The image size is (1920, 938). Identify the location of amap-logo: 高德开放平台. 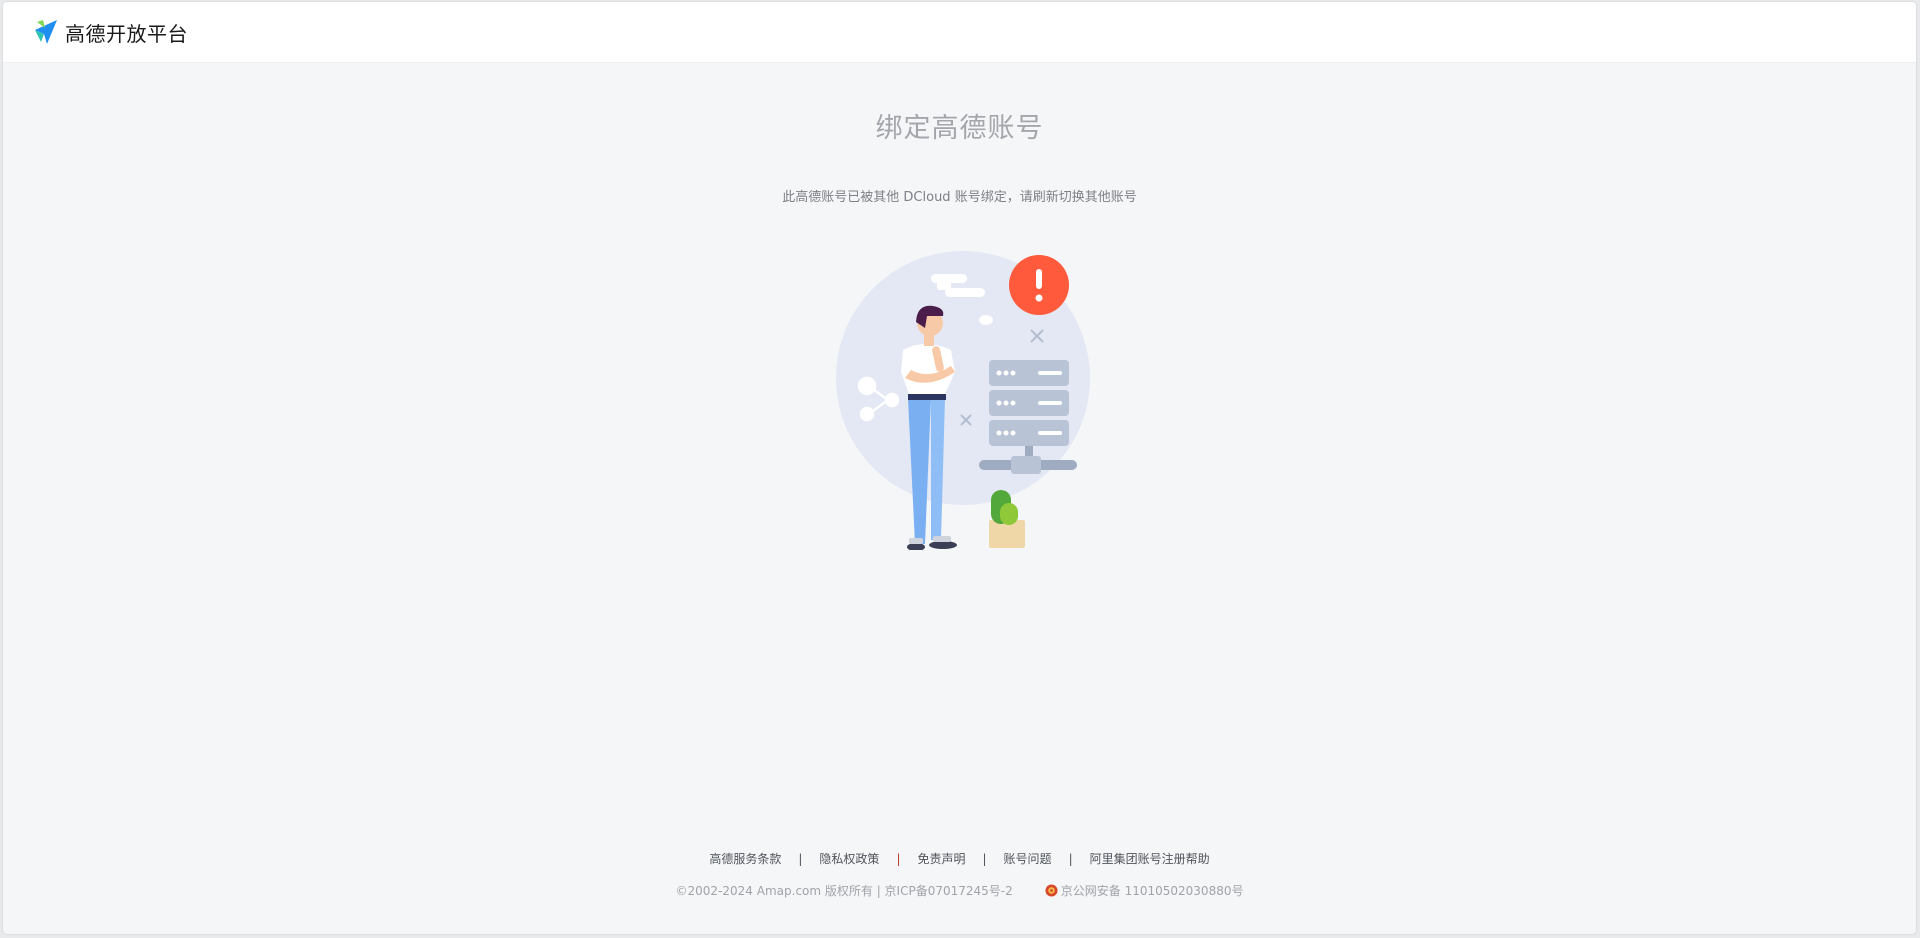
(110, 32).